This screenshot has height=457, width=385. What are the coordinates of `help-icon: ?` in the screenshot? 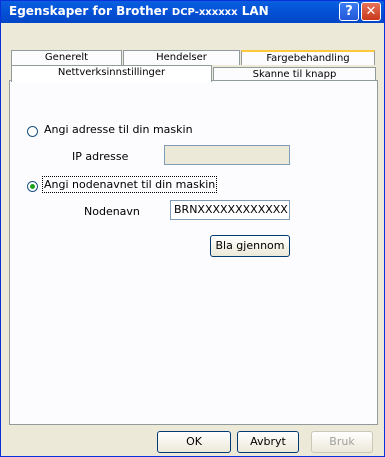 It's located at (349, 11).